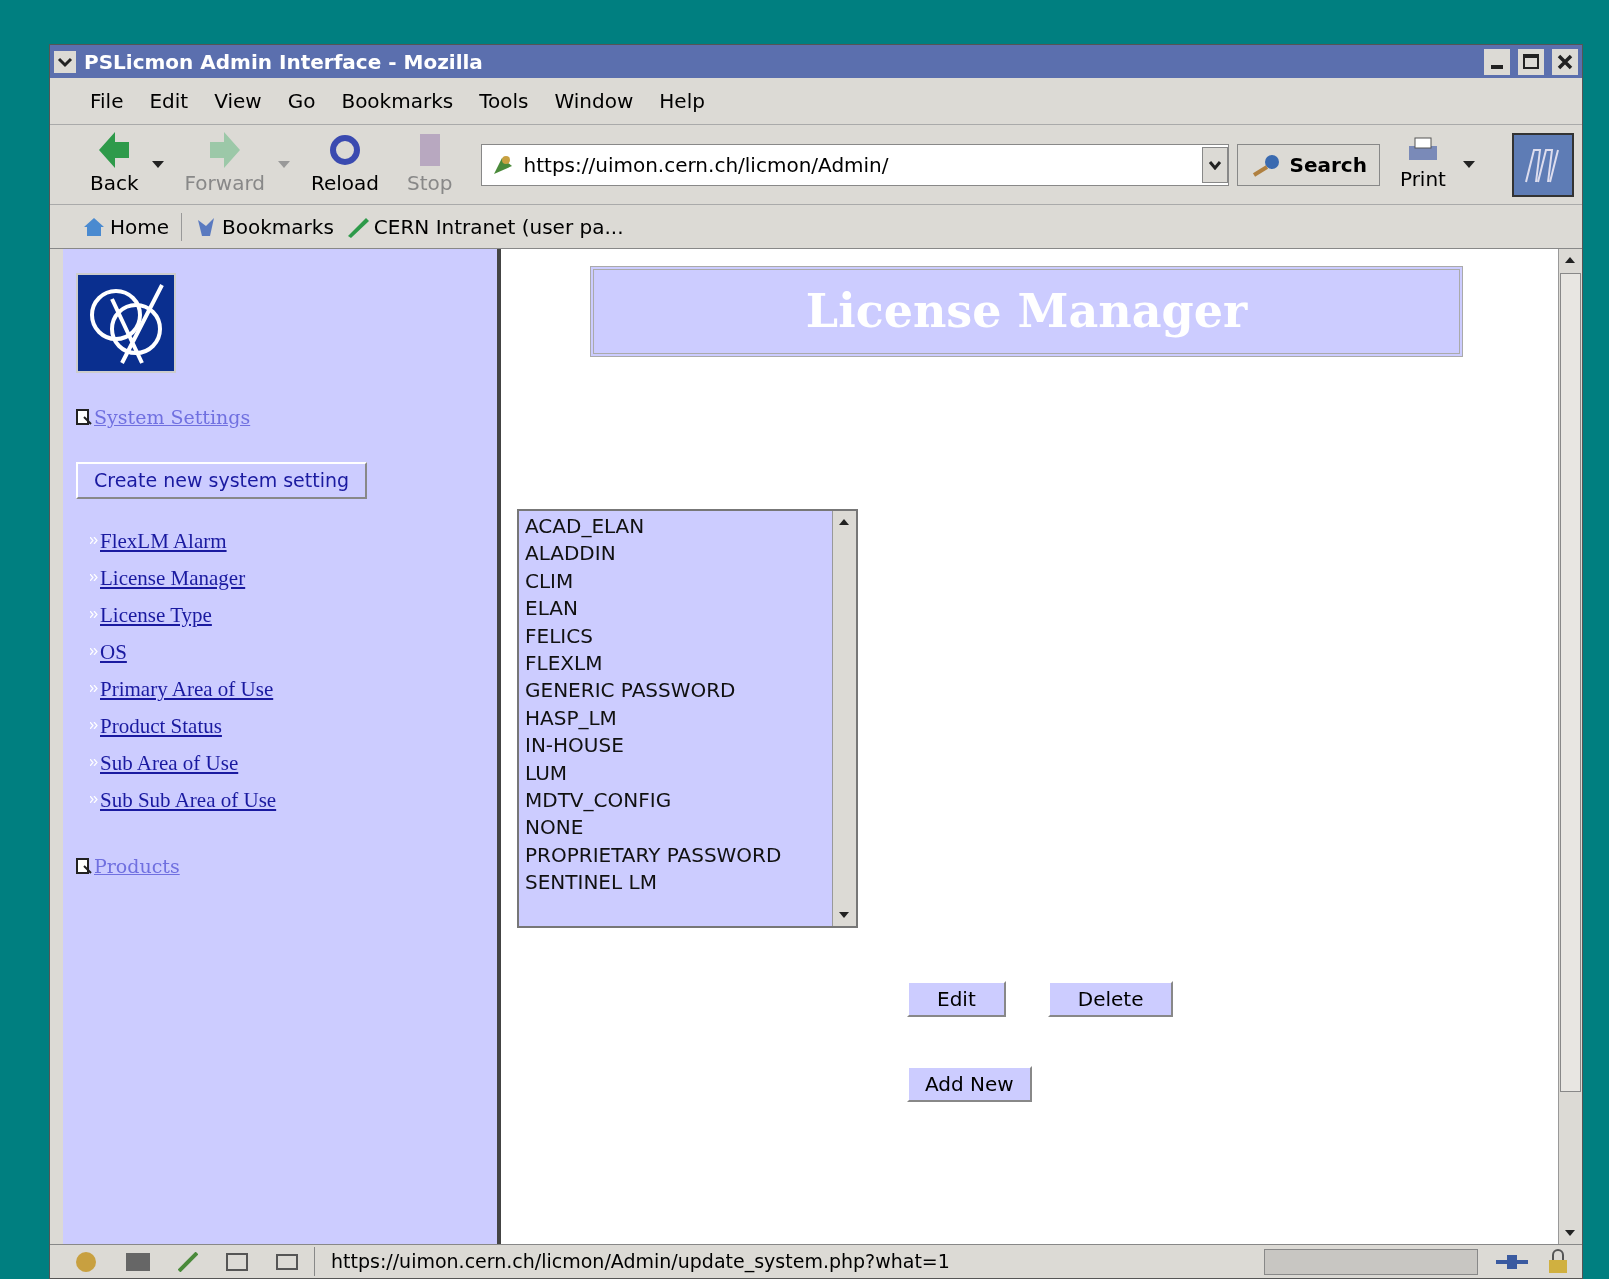 The width and height of the screenshot is (1609, 1279). Describe the element at coordinates (844, 718) in the screenshot. I see `list-scrollbar` at that location.